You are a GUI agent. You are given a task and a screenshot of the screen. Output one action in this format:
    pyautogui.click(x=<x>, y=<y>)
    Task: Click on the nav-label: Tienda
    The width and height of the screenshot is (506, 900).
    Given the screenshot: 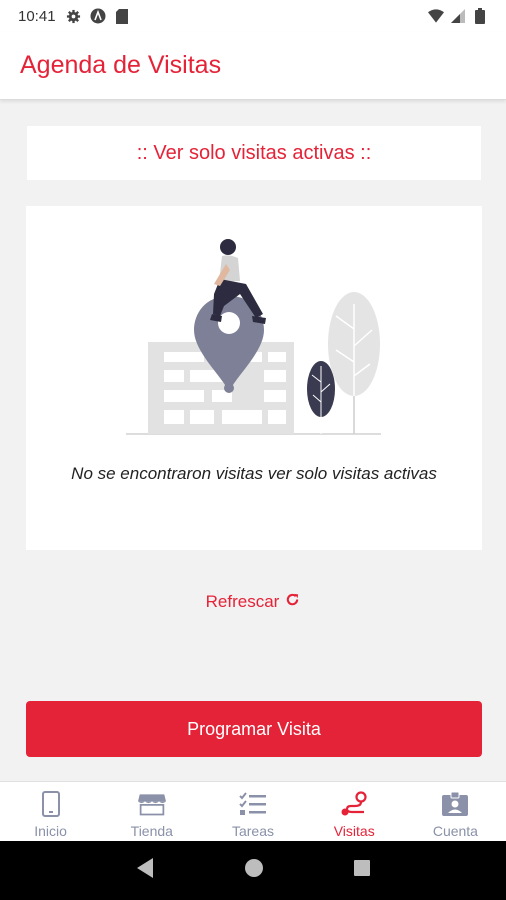 What is the action you would take?
    pyautogui.click(x=151, y=831)
    